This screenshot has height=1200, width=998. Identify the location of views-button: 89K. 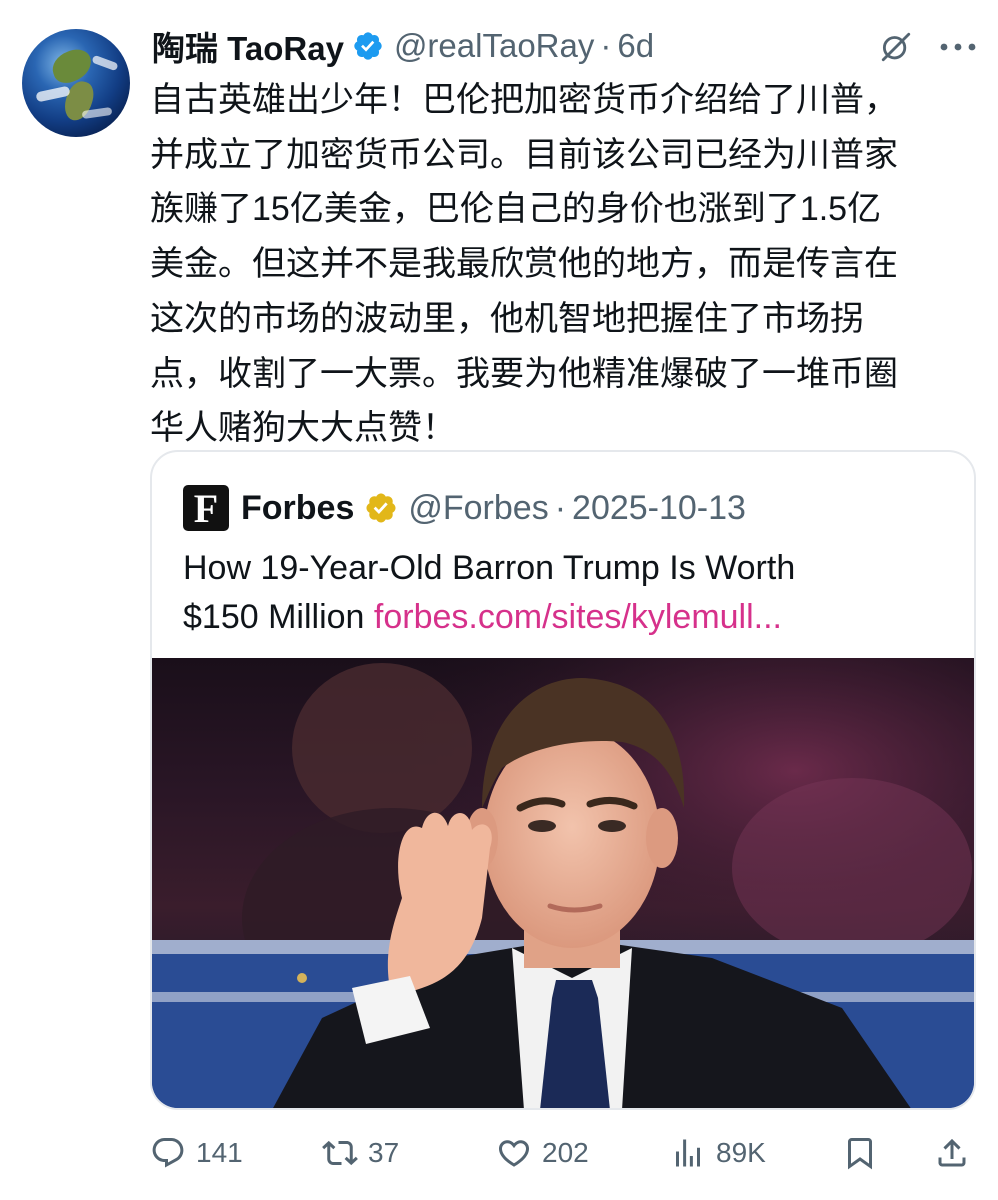
(718, 1153).